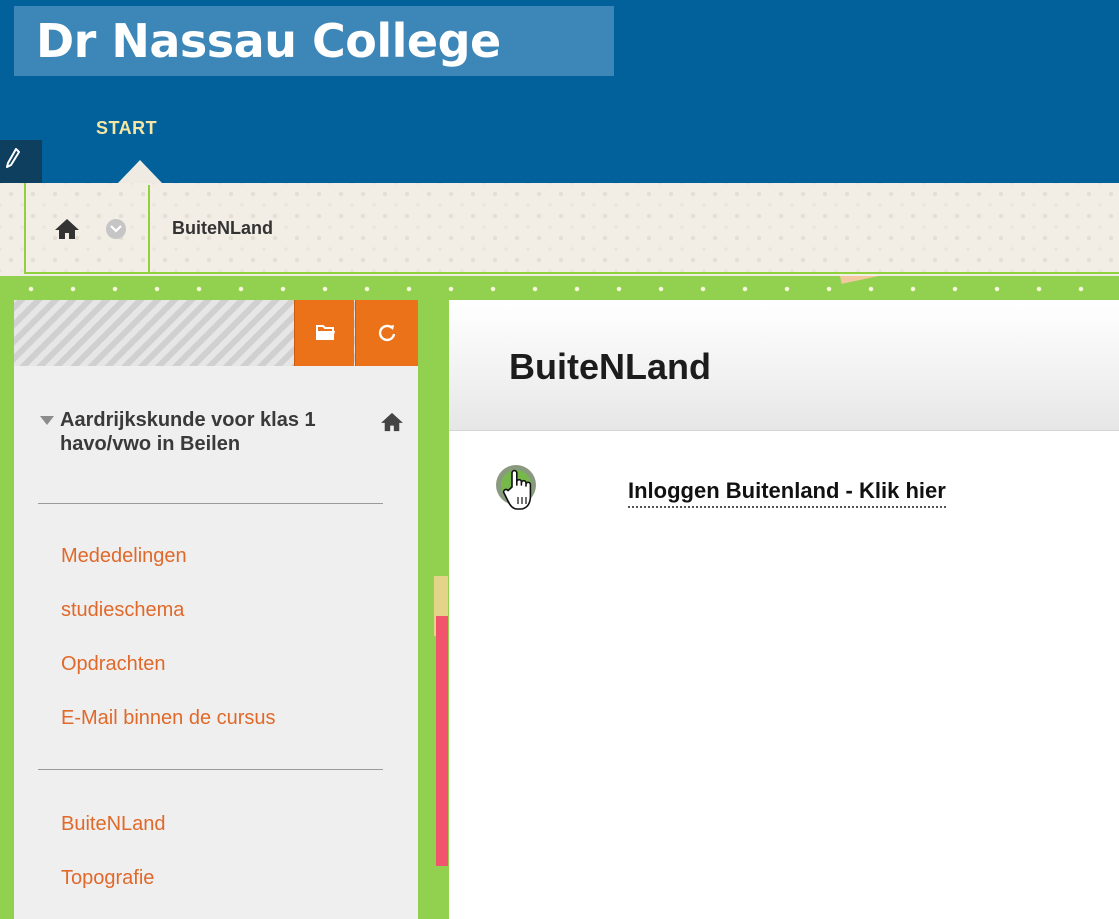 This screenshot has width=1119, height=919. What do you see at coordinates (126, 128) in the screenshot?
I see `nav-tab-start: START` at bounding box center [126, 128].